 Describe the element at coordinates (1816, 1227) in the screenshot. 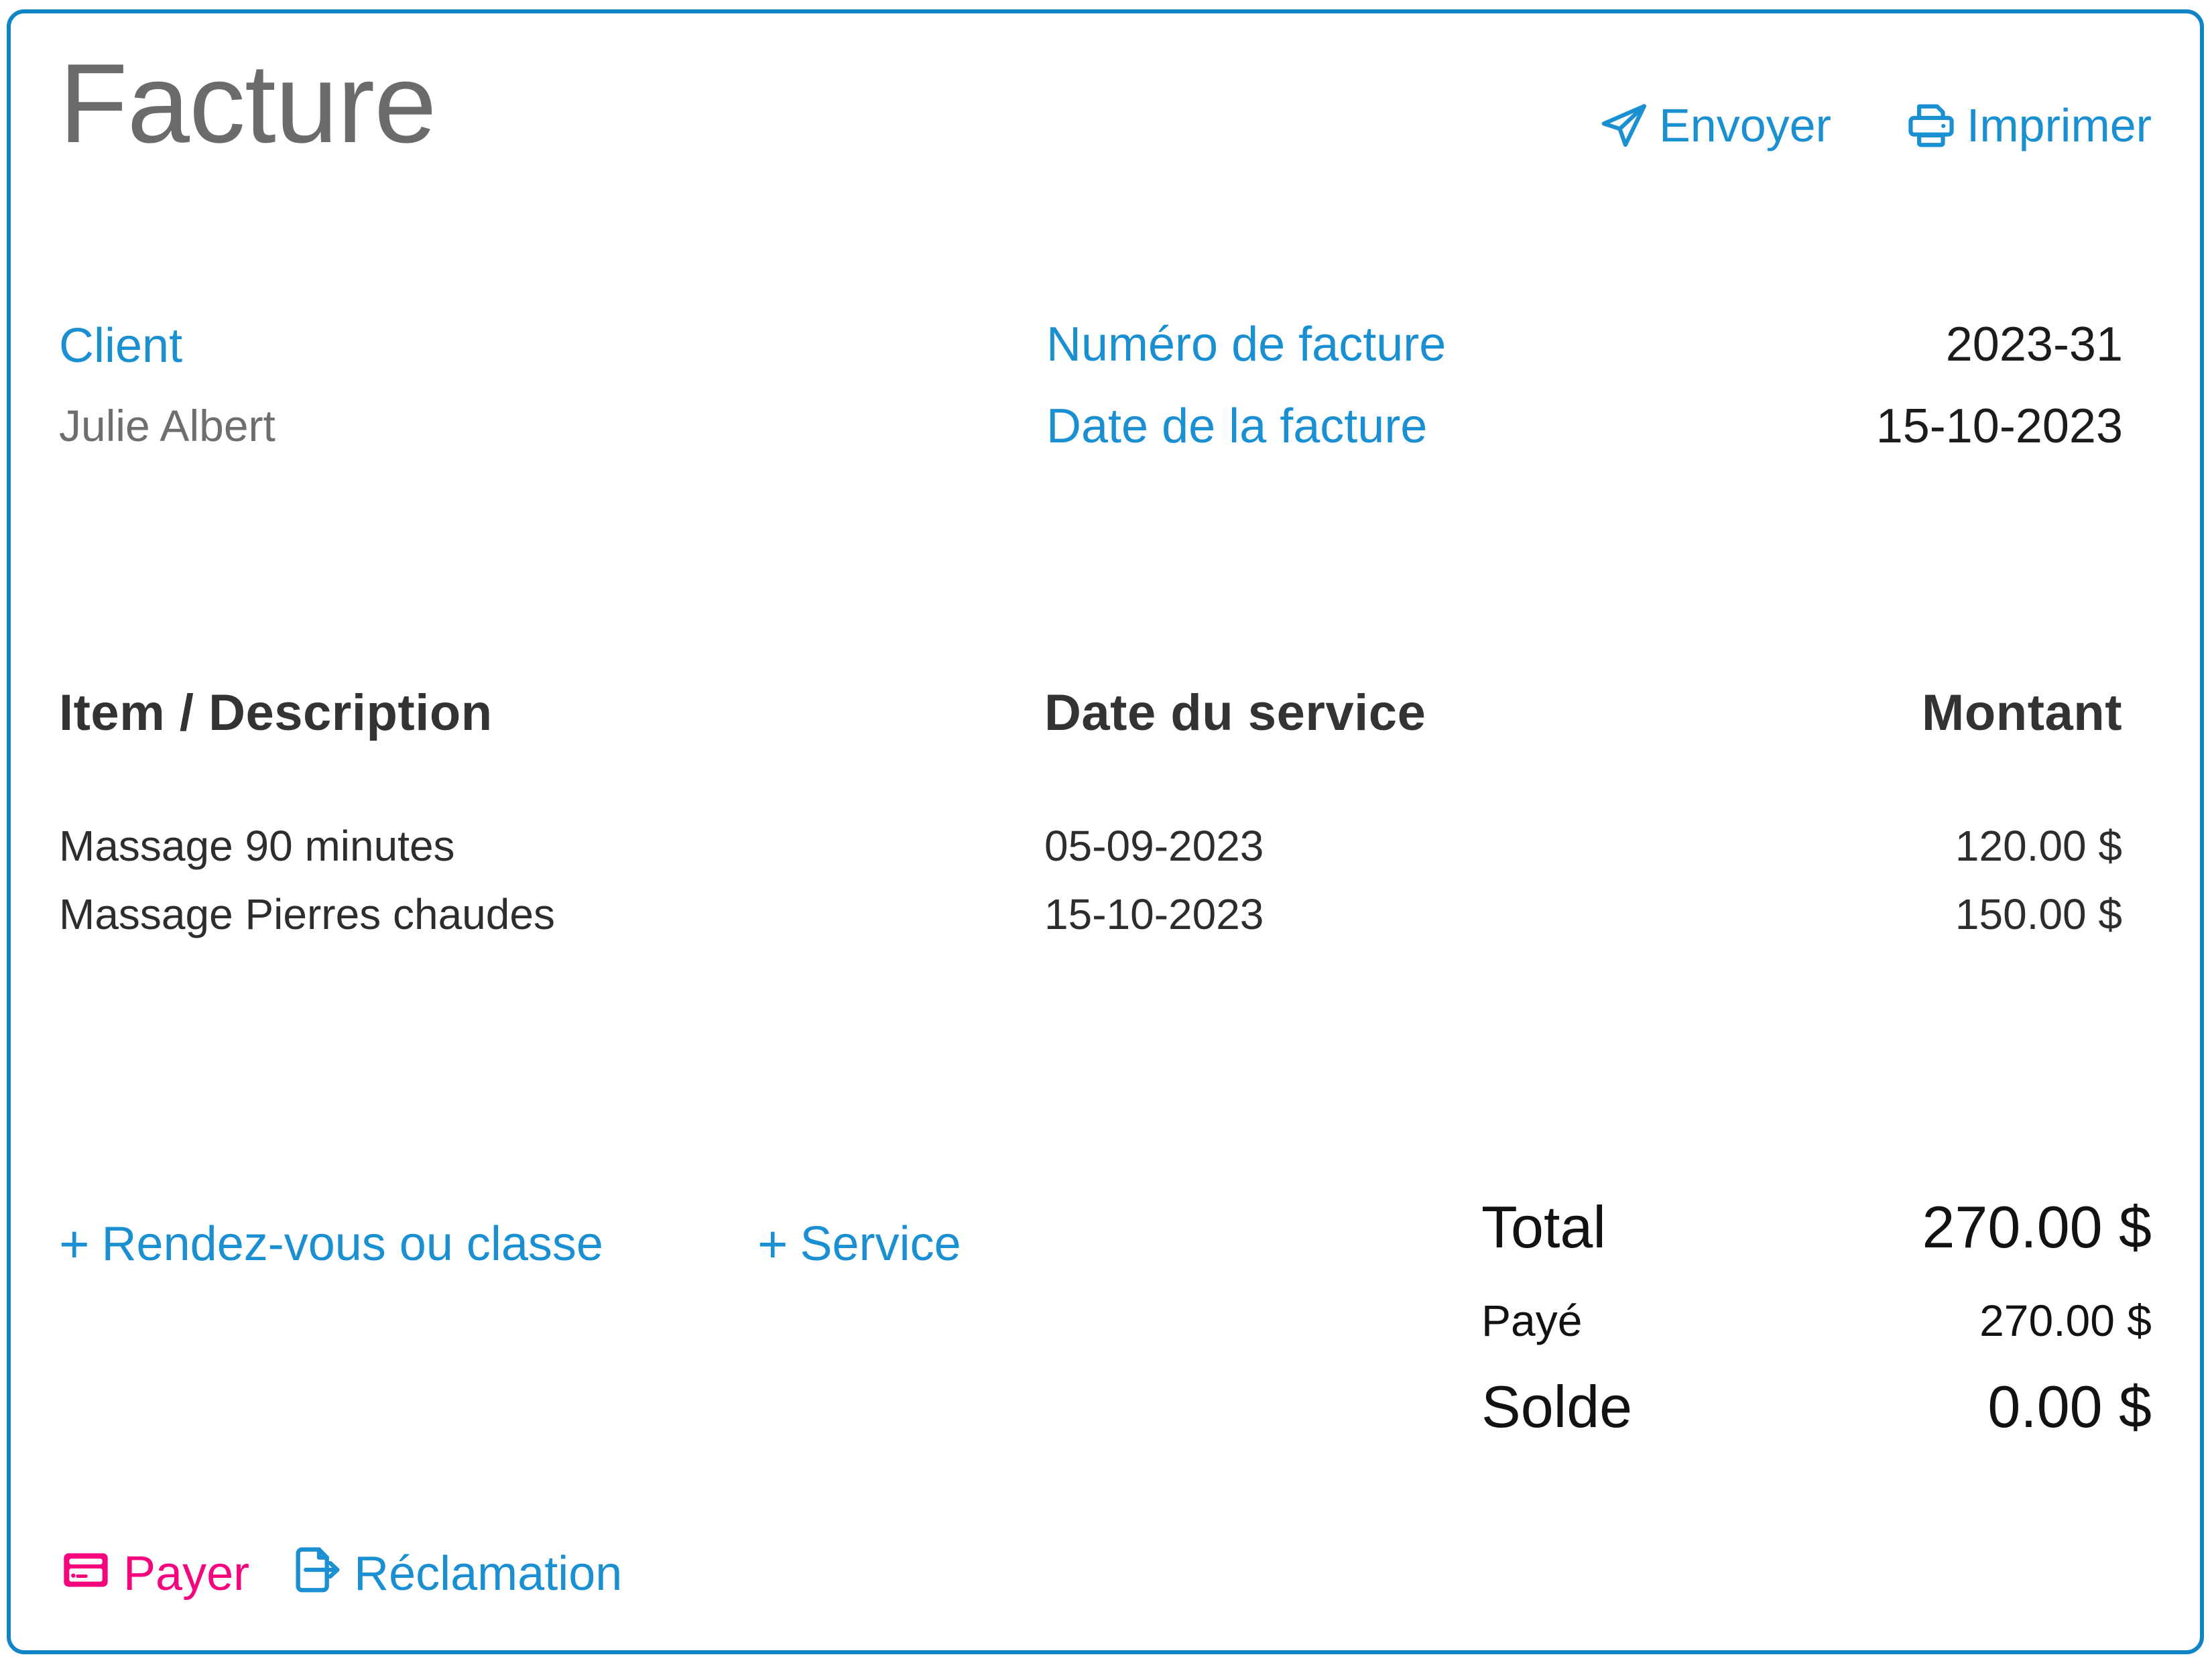

I see `total-row: Total 270.00 $` at that location.